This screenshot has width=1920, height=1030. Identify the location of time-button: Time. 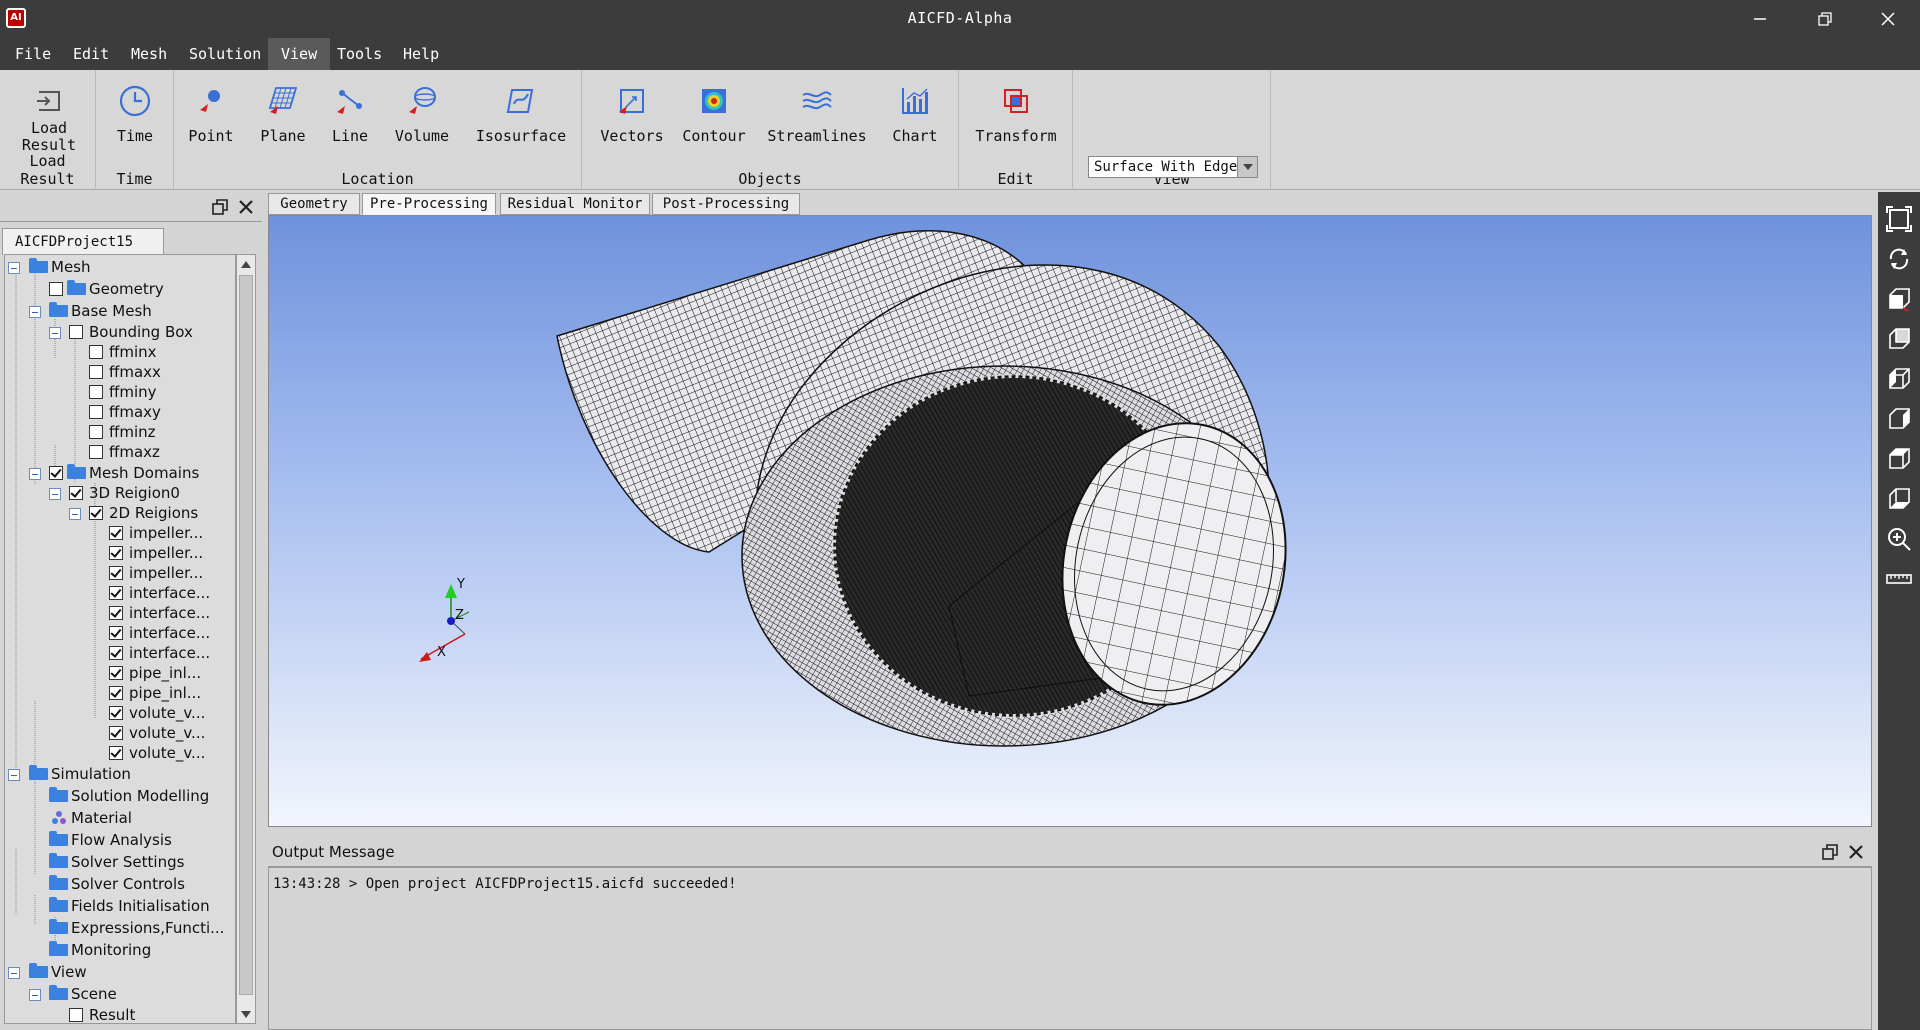
(135, 114).